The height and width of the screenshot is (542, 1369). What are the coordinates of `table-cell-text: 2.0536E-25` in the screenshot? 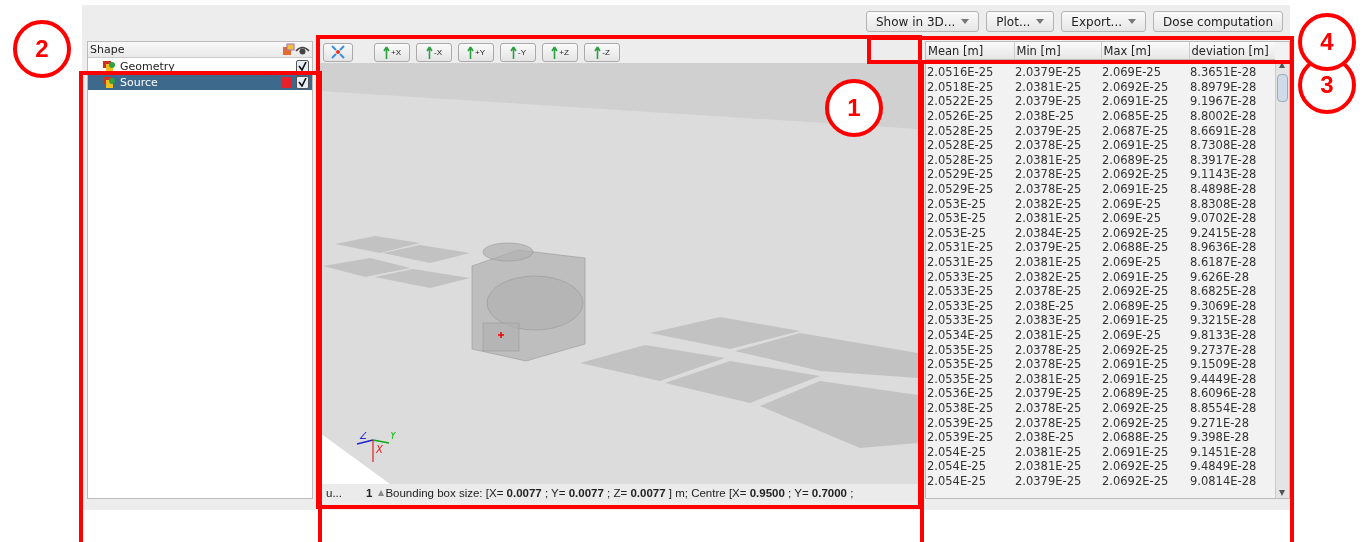 It's located at (960, 393).